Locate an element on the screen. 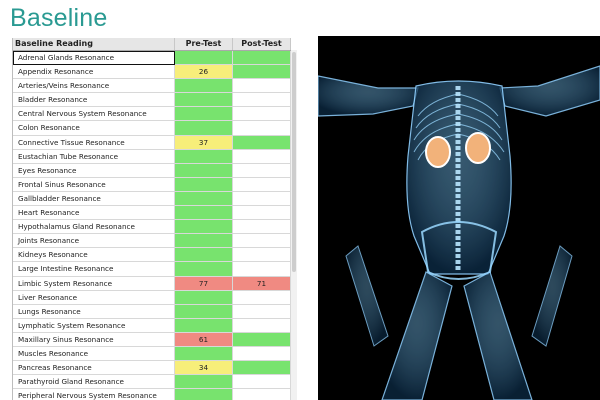 This screenshot has width=600, height=400. table-row: Kidneys Resonance is located at coordinates (152, 255).